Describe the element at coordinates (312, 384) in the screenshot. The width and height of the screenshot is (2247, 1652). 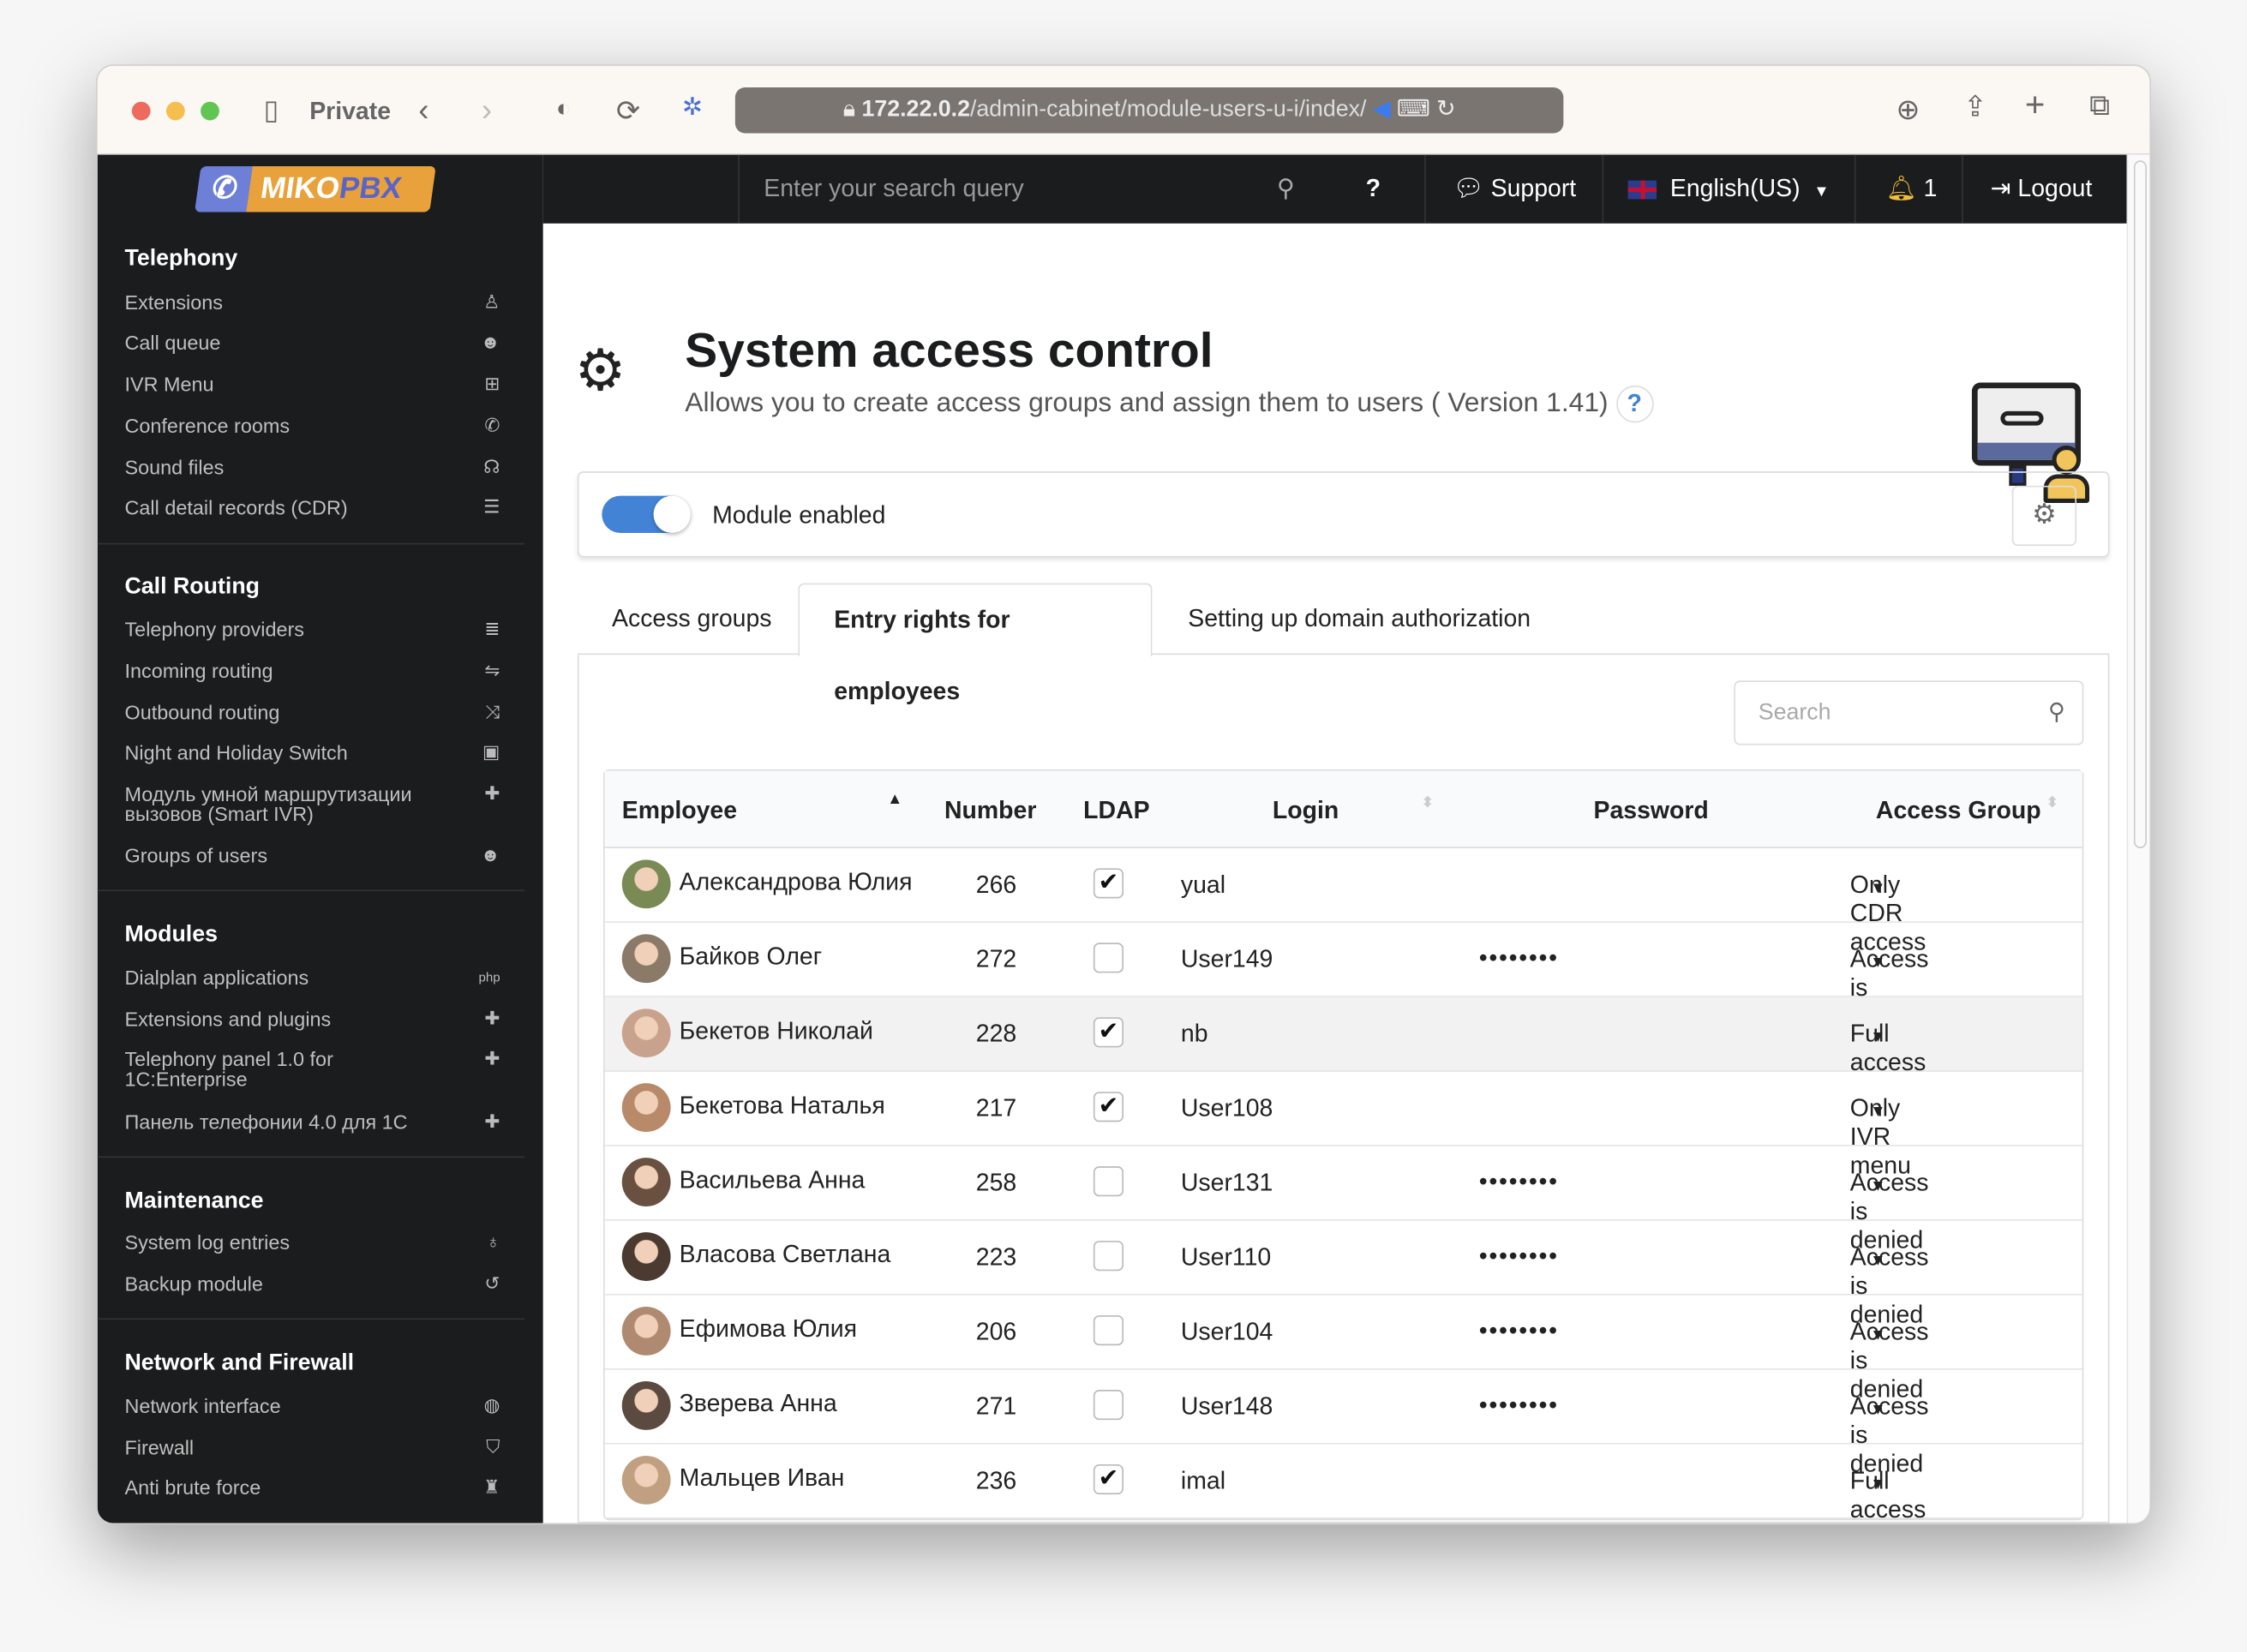
I see `sidebar-item-ivr-menu: IVR Menu ⊞` at that location.